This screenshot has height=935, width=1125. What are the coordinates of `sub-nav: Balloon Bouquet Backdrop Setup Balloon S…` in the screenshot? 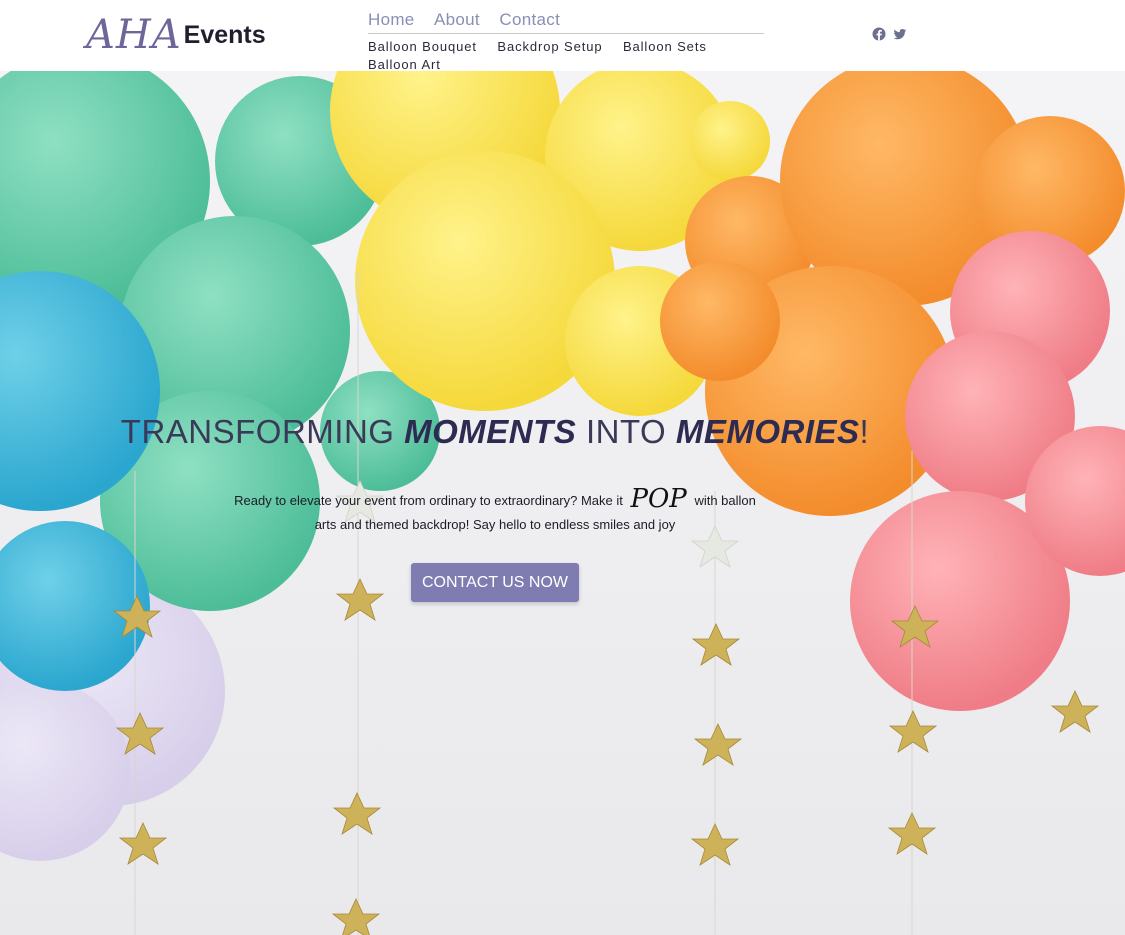 It's located at (578, 56).